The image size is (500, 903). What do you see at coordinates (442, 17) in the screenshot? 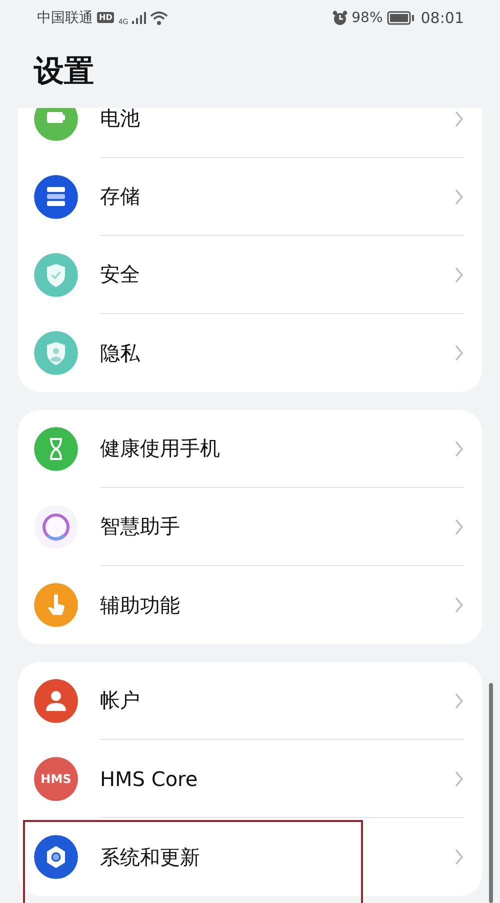
I see `clock-time: 08:01` at bounding box center [442, 17].